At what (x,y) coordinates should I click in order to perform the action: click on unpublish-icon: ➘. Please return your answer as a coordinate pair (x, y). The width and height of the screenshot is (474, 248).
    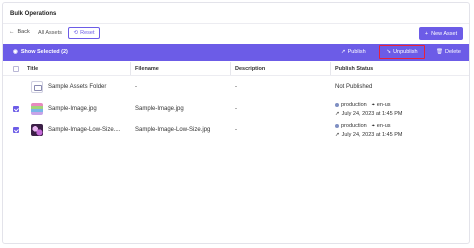
    Looking at the image, I should click on (389, 52).